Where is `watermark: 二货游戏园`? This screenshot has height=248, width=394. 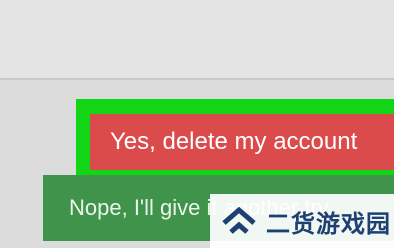 watermark: 二货游戏园 is located at coordinates (302, 221).